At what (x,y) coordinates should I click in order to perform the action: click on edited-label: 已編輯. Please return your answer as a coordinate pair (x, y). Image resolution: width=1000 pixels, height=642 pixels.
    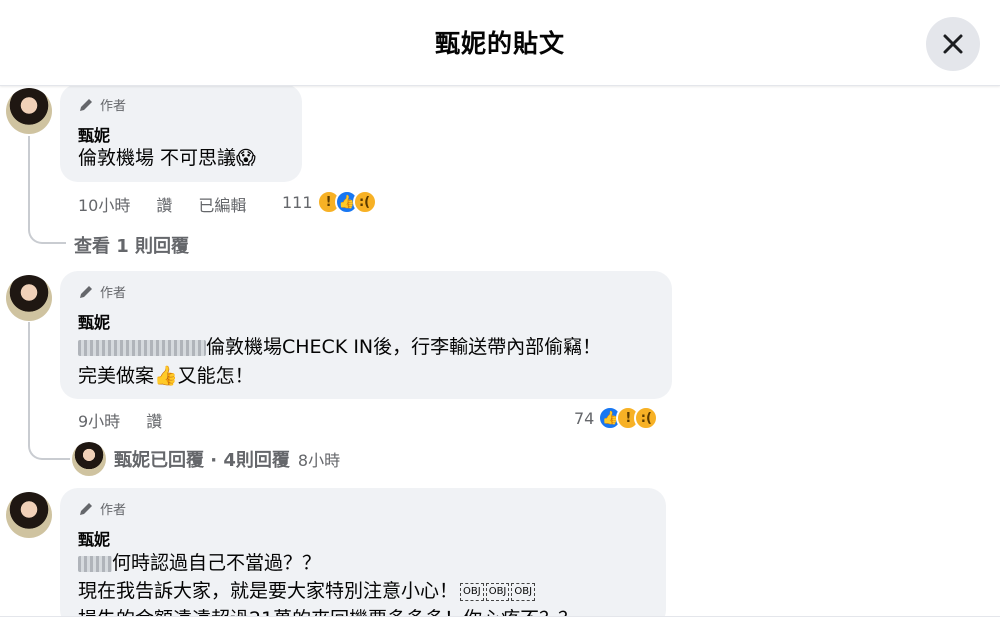
    Looking at the image, I should click on (222, 205).